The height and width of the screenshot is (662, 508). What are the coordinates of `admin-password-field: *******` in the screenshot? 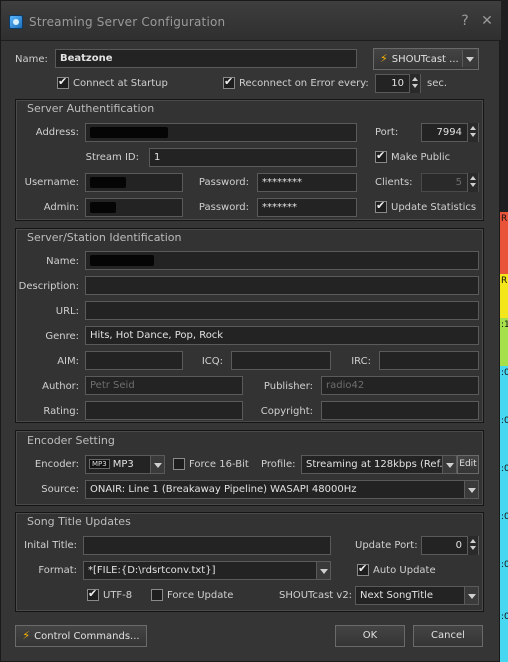 It's located at (307, 207).